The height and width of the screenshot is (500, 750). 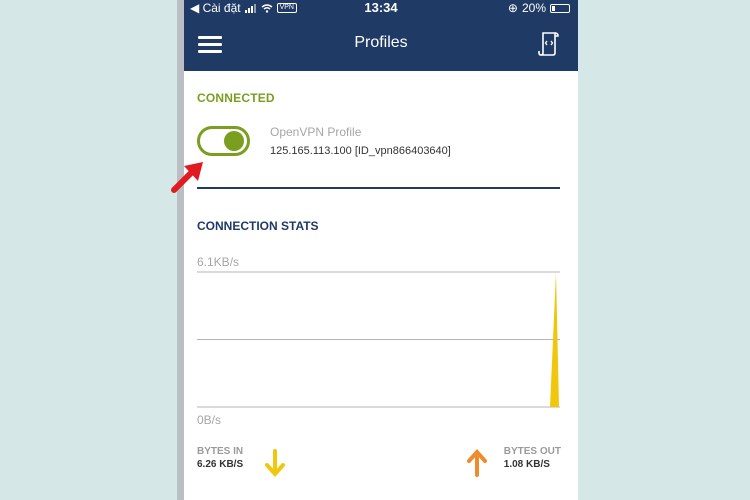 I want to click on document-import-icon, so click(x=549, y=44).